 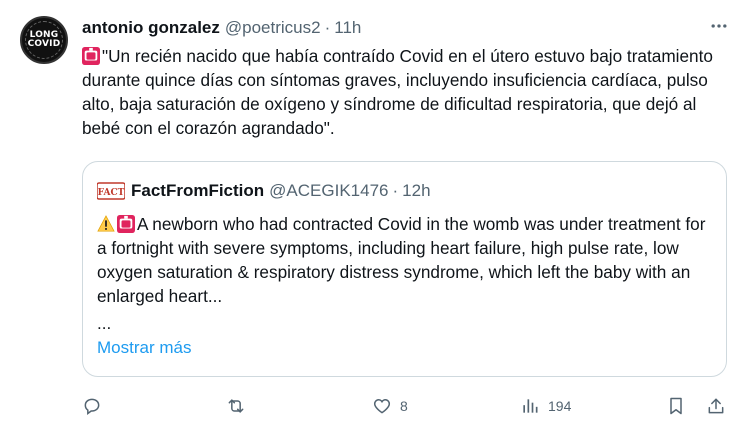 I want to click on quoted-time: 12h, so click(x=416, y=191).